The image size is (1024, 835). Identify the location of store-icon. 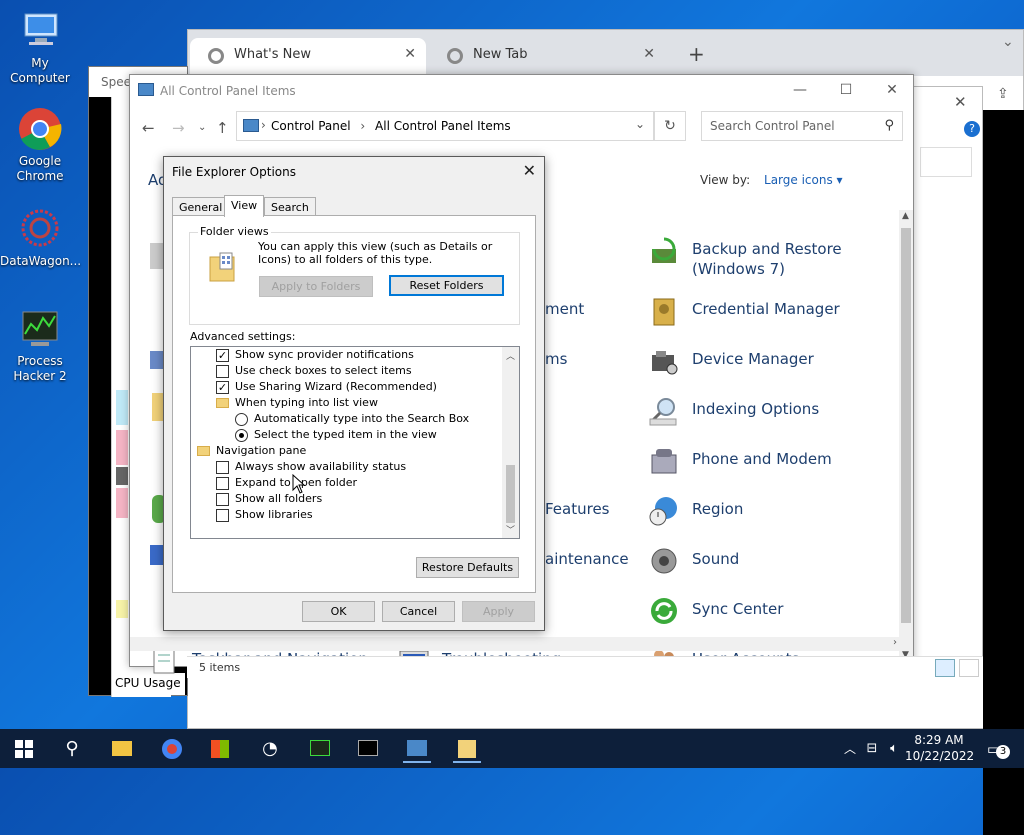
(220, 749).